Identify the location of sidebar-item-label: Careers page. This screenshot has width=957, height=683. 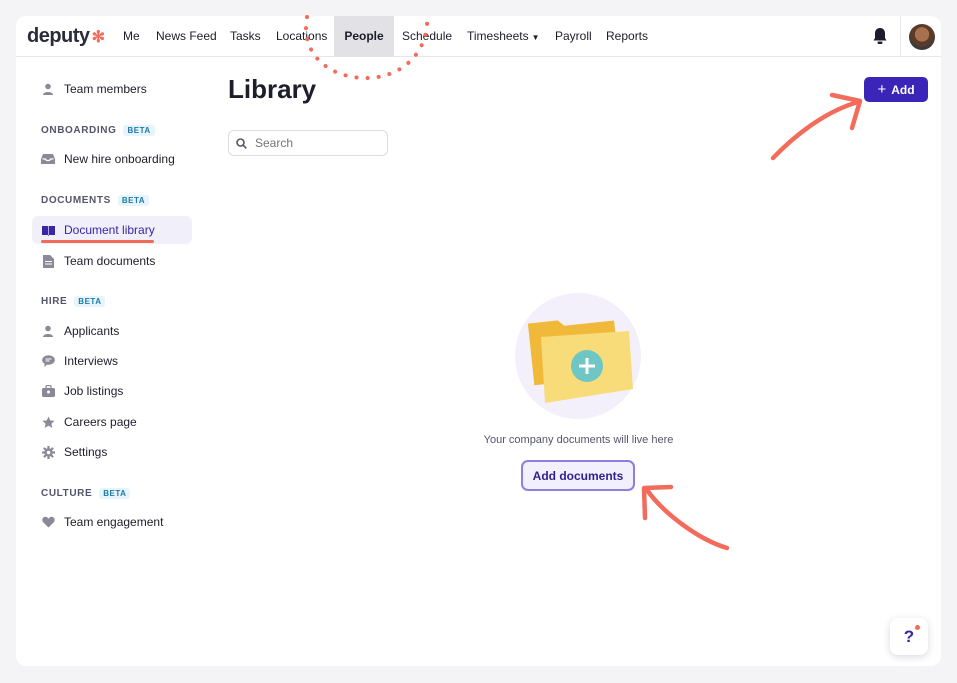
(100, 422).